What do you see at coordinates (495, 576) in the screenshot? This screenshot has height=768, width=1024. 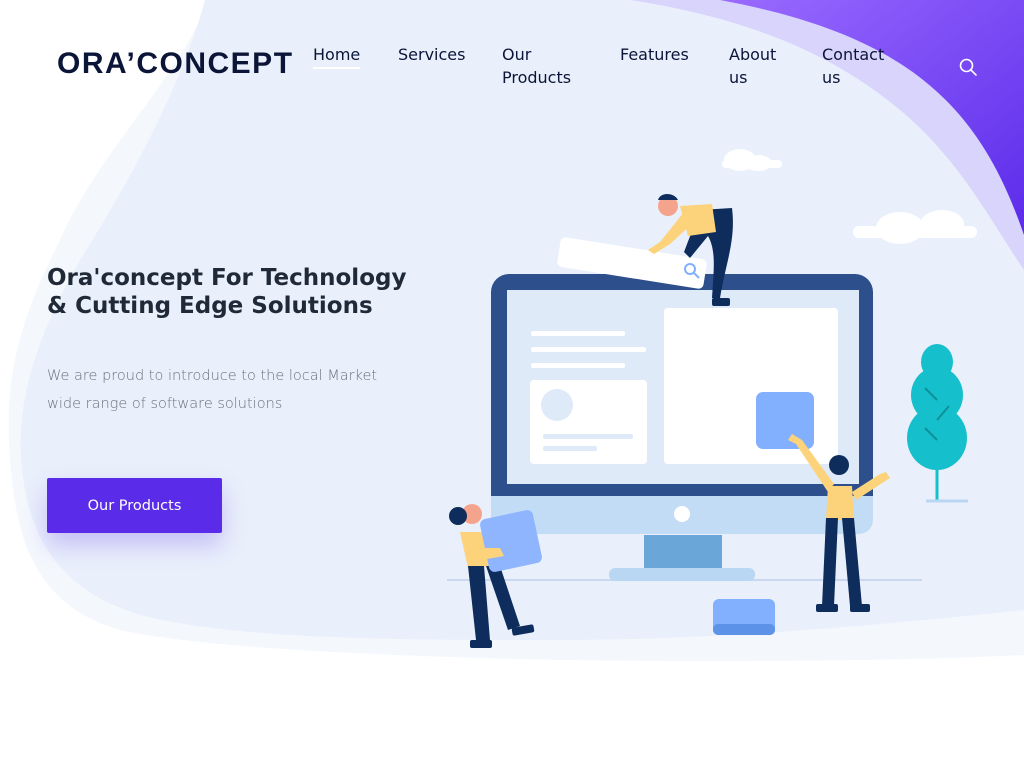 I see `person-figure-left` at bounding box center [495, 576].